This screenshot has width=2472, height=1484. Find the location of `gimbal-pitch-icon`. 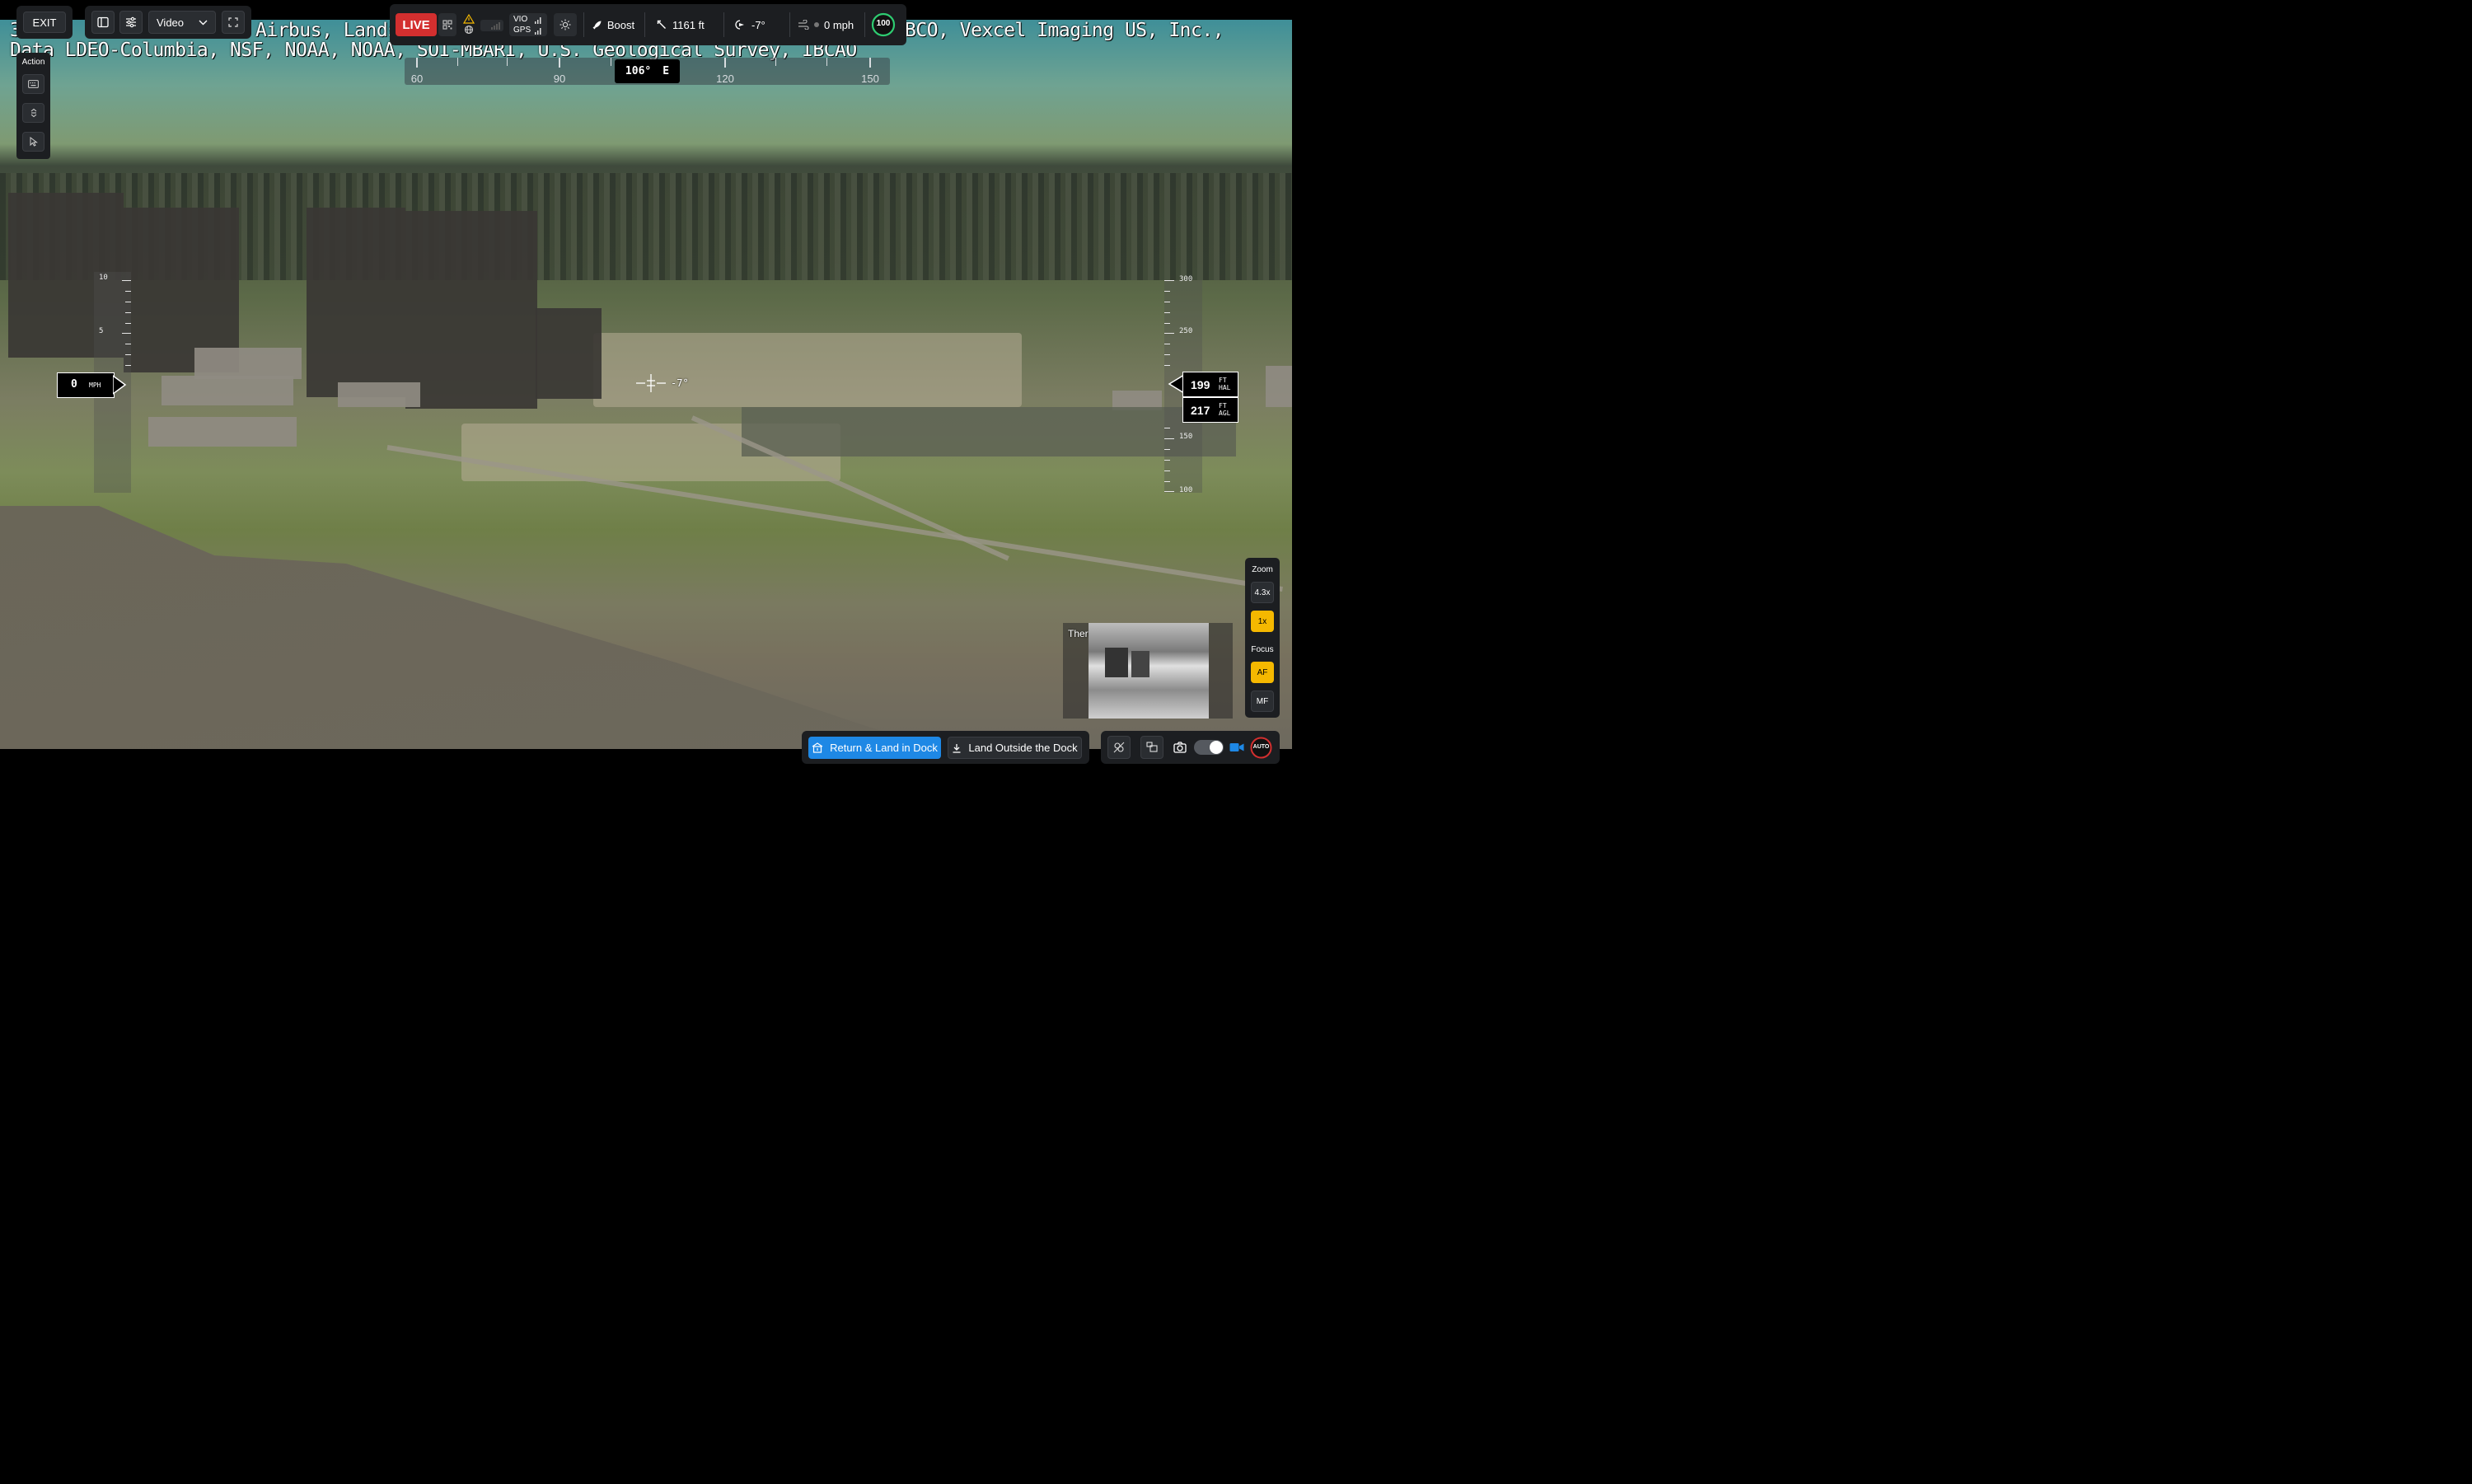

gimbal-pitch-icon is located at coordinates (739, 25).